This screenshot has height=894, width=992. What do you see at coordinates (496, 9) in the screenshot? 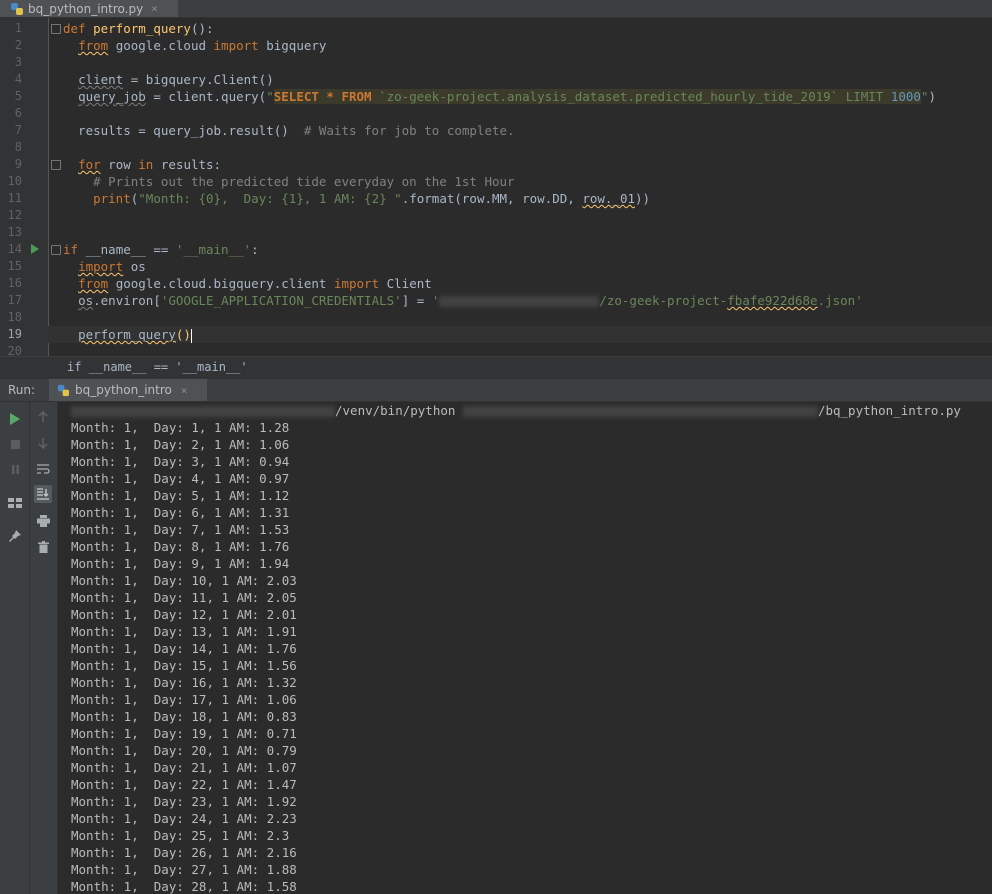
I see `editor-tab-bar: bq_python_intro.py ×` at bounding box center [496, 9].